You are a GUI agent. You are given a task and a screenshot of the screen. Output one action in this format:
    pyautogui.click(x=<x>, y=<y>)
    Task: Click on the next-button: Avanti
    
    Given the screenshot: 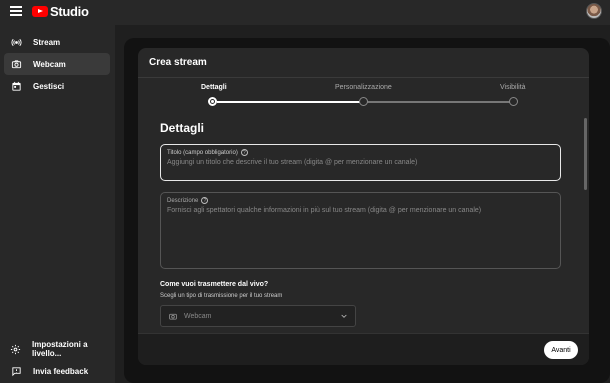 What is the action you would take?
    pyautogui.click(x=561, y=350)
    